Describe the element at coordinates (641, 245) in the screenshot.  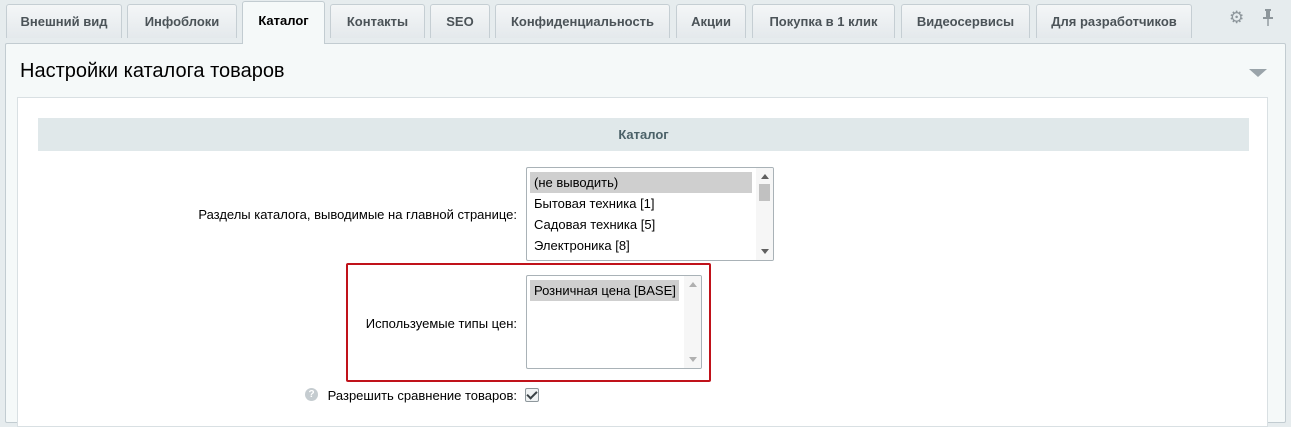
I see `list-item: Электроника [8]` at that location.